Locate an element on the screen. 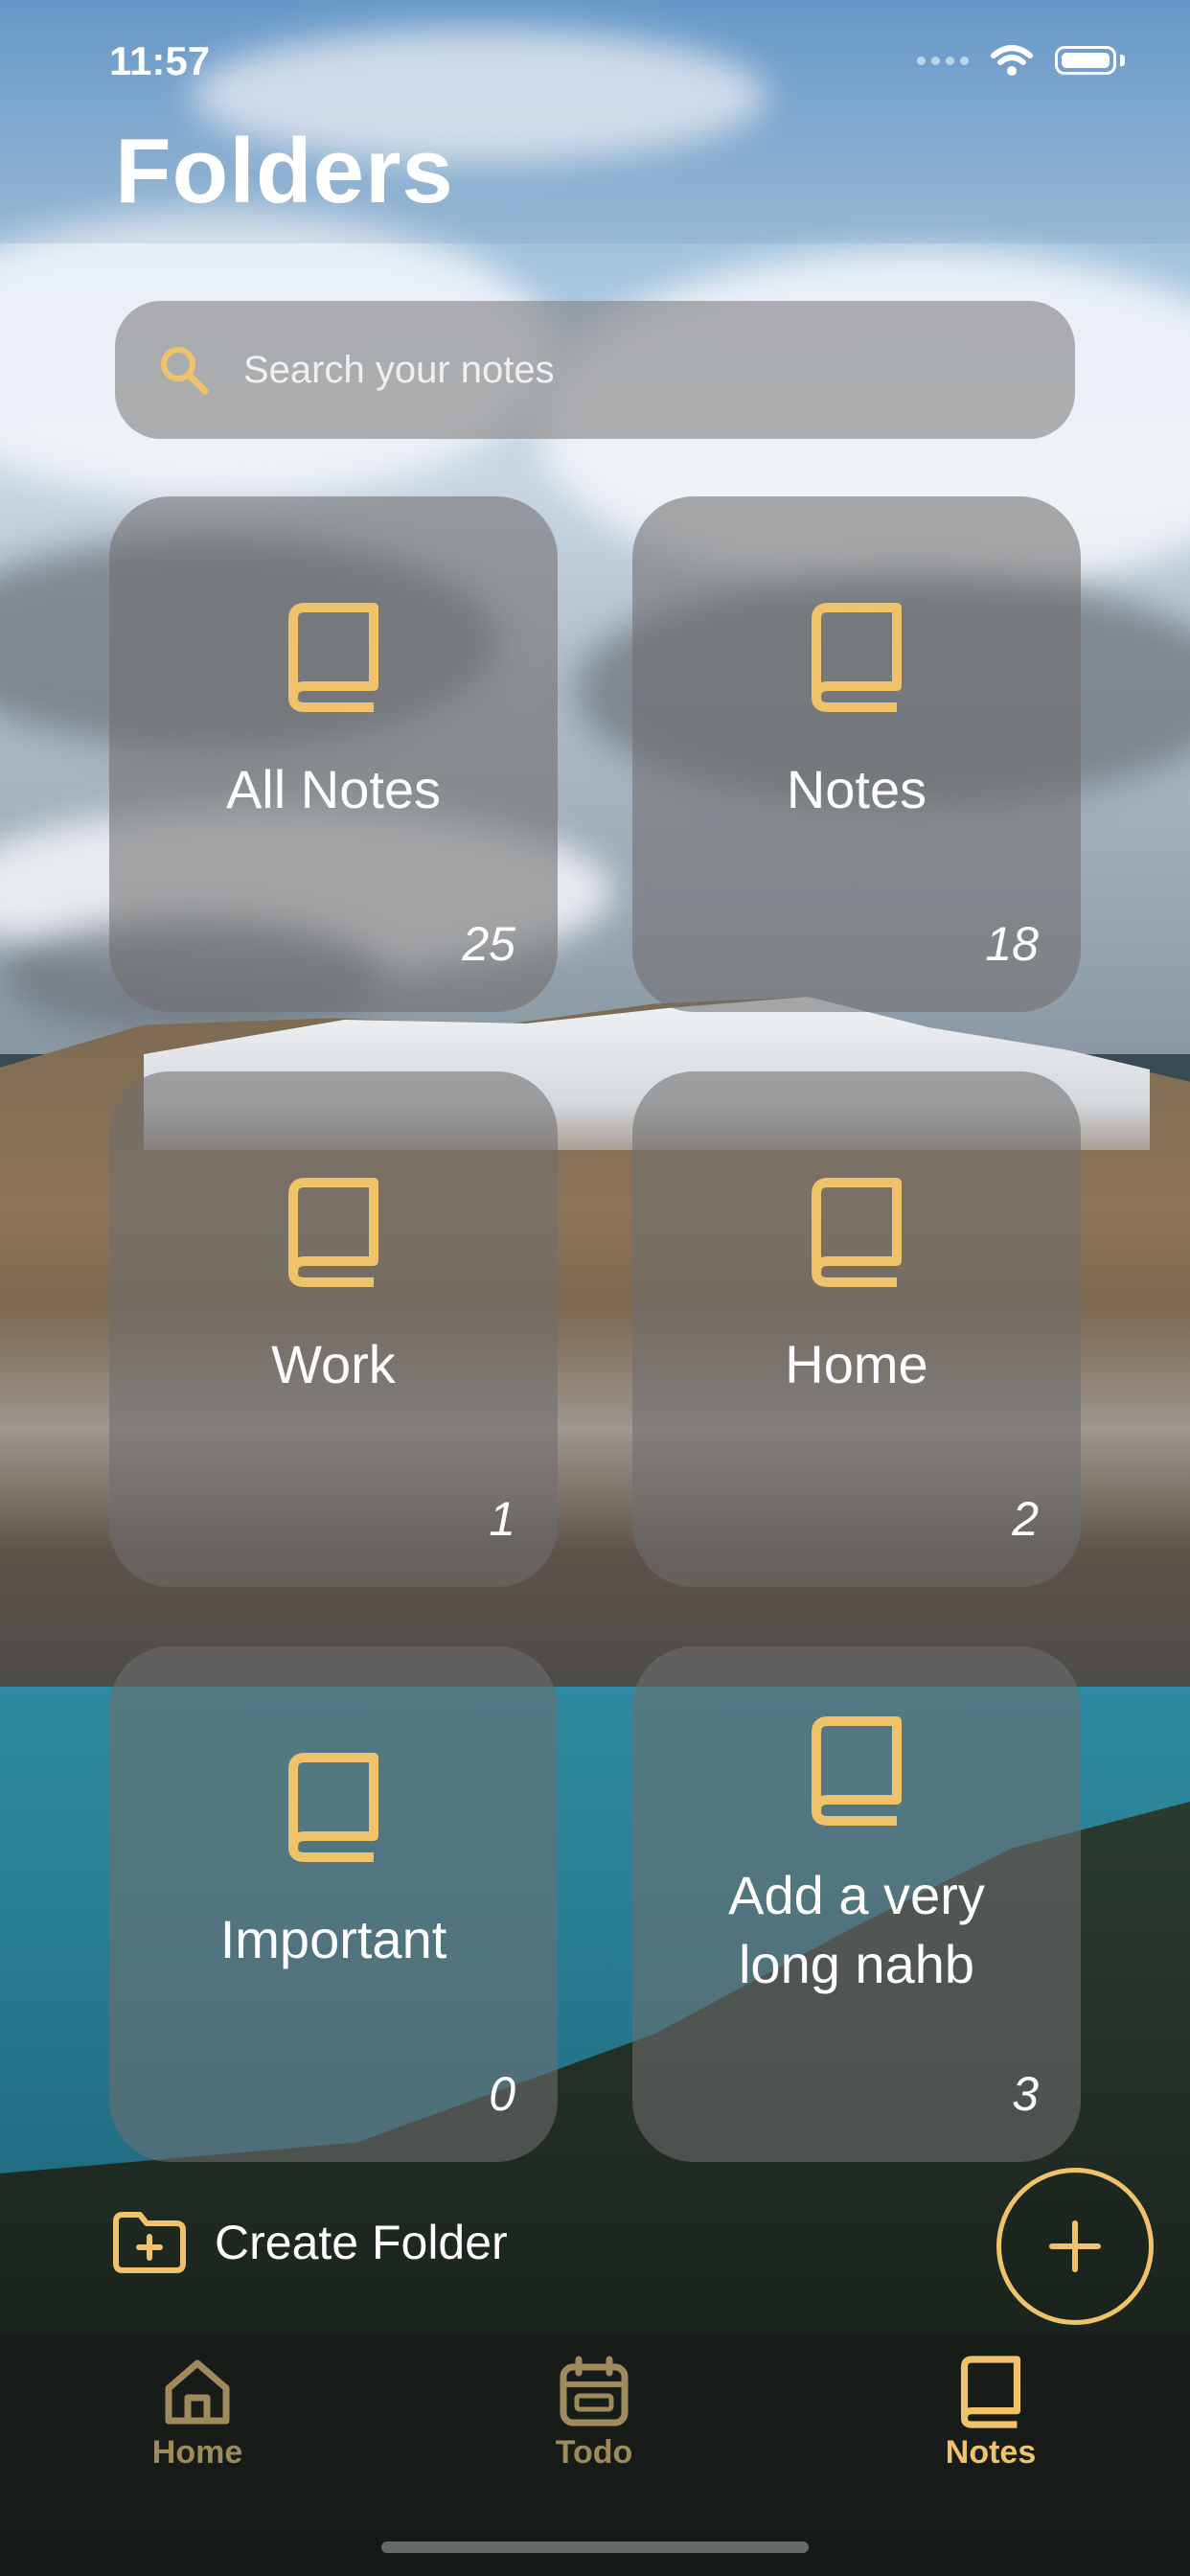 The width and height of the screenshot is (1190, 2576). folder-name: Home is located at coordinates (857, 1364).